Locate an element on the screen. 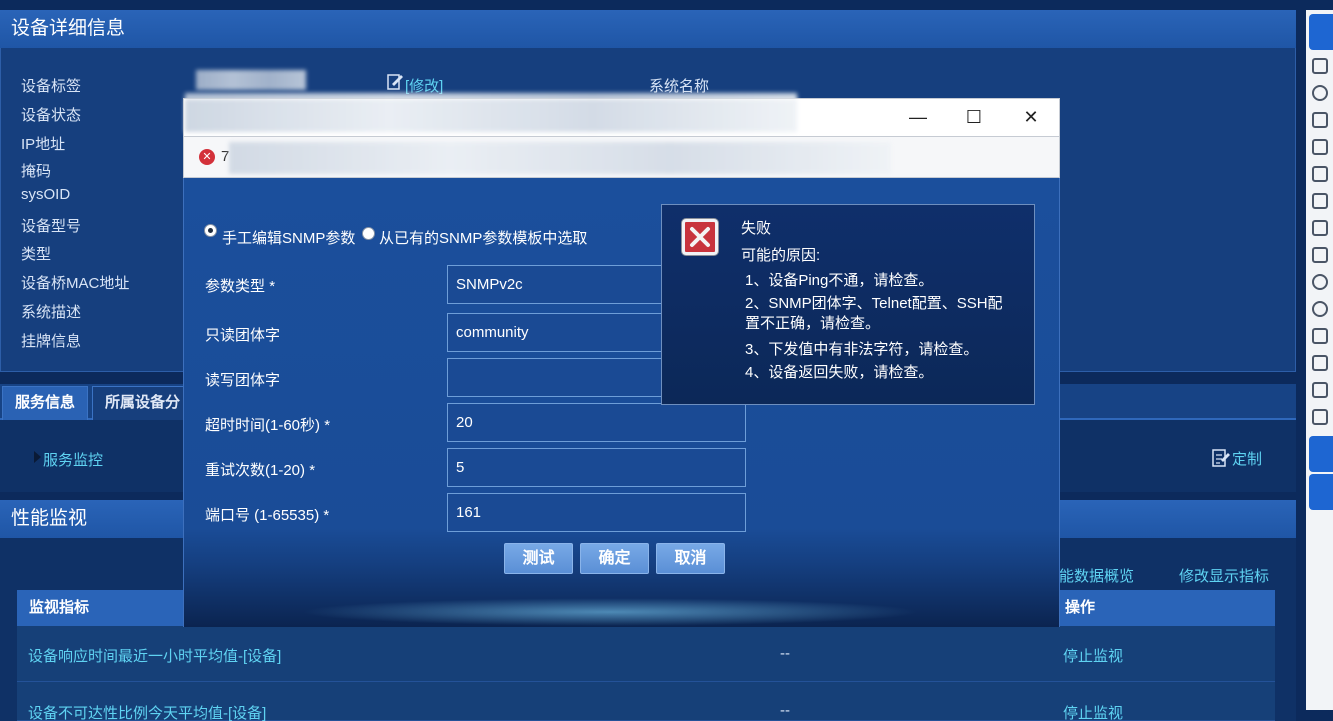 This screenshot has height=721, width=1333. redacted-window-title is located at coordinates (491, 115).